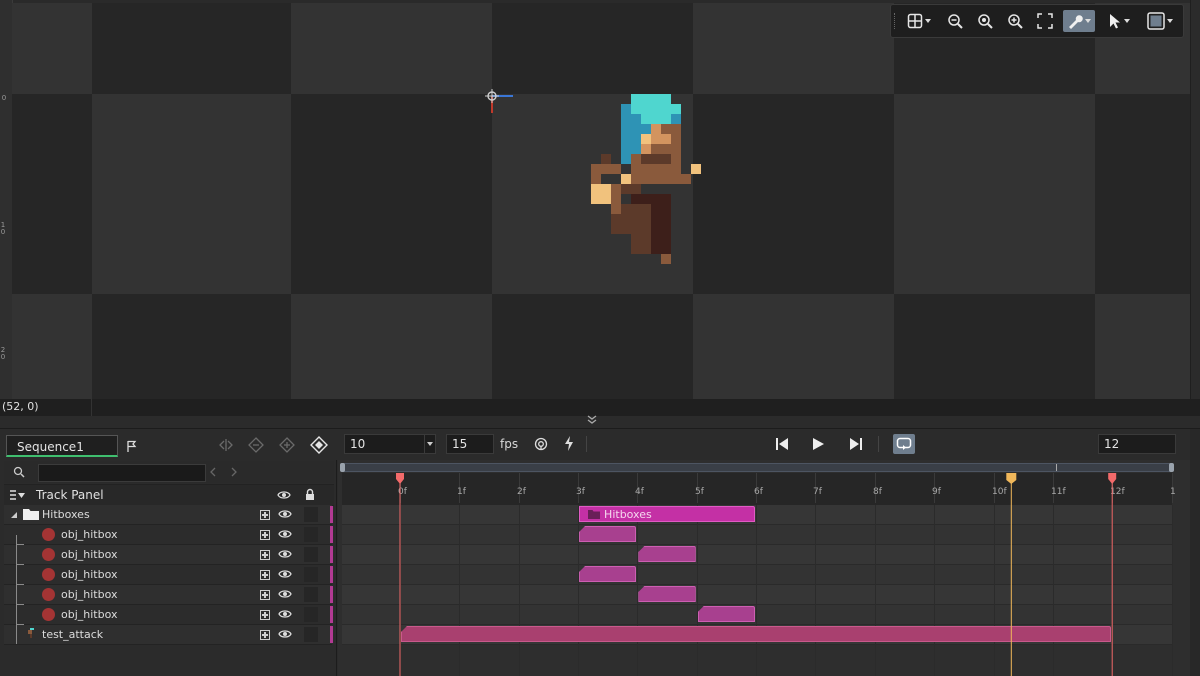  What do you see at coordinates (18, 495) in the screenshot?
I see `add-track-menu-icon` at bounding box center [18, 495].